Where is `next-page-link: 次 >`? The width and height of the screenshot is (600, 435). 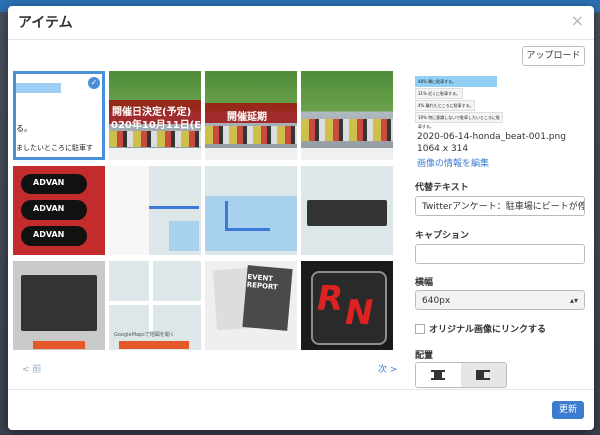
next-page-link: 次 > is located at coordinates (387, 368).